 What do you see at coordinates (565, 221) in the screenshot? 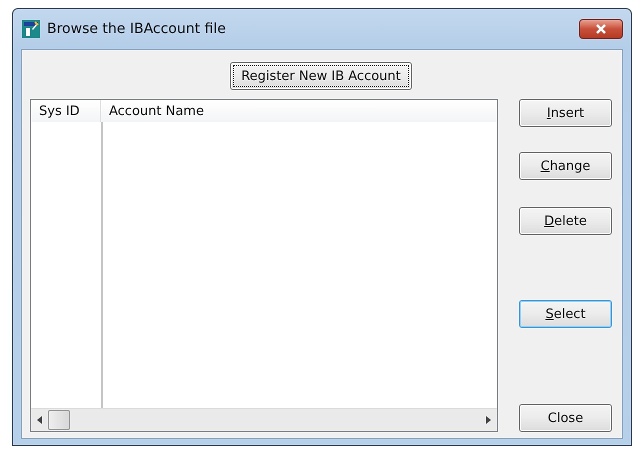
I see `action-button: Delete` at bounding box center [565, 221].